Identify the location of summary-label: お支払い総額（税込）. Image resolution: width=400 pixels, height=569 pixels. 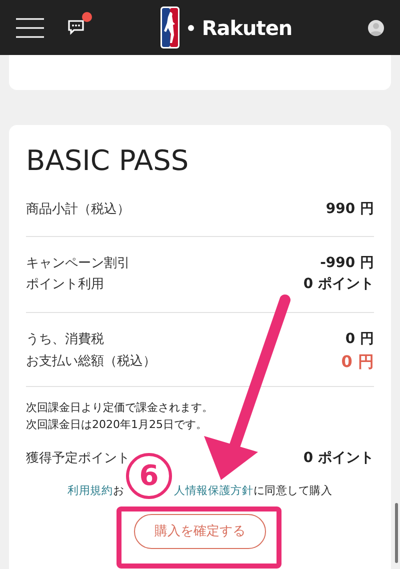
(91, 362).